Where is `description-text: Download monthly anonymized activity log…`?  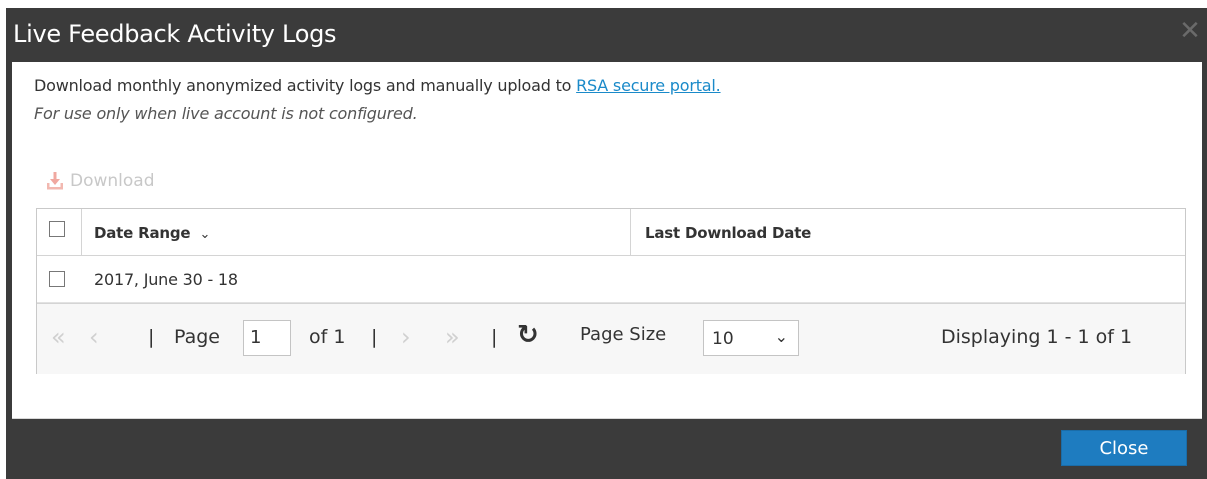 description-text: Download monthly anonymized activity log… is located at coordinates (305, 85).